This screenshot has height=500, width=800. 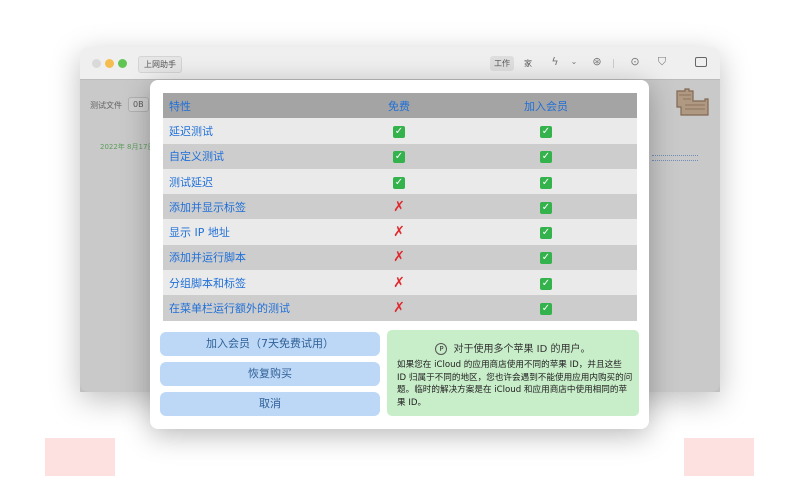 What do you see at coordinates (191, 131) in the screenshot?
I see `feature-name: 延迟测试` at bounding box center [191, 131].